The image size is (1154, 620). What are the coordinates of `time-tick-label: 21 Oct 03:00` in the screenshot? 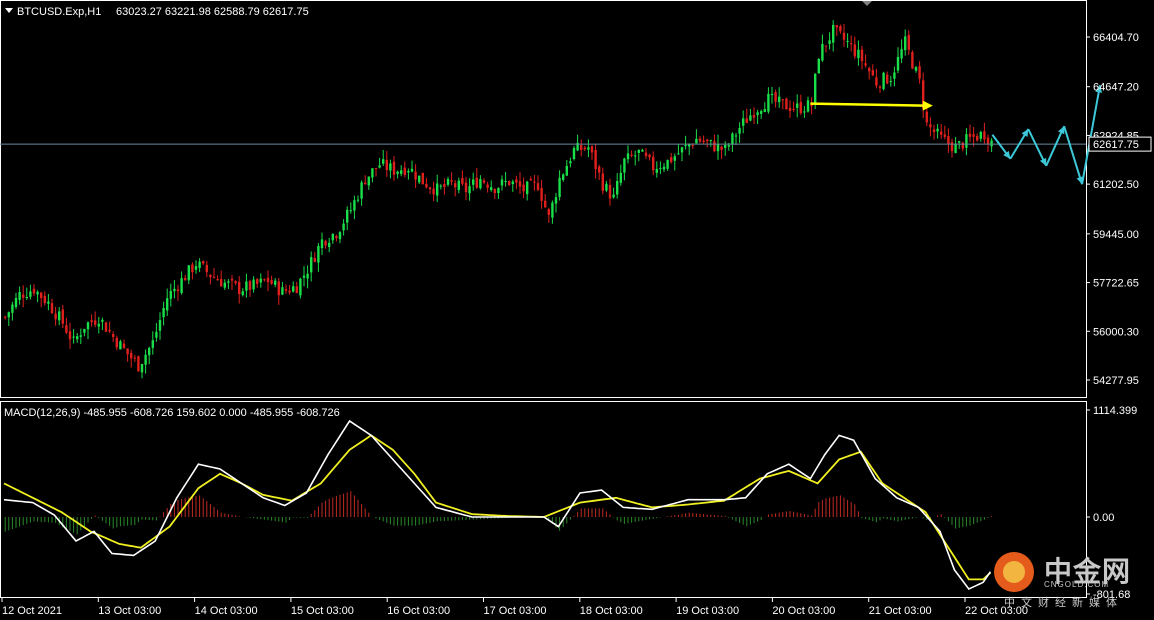 It's located at (900, 611).